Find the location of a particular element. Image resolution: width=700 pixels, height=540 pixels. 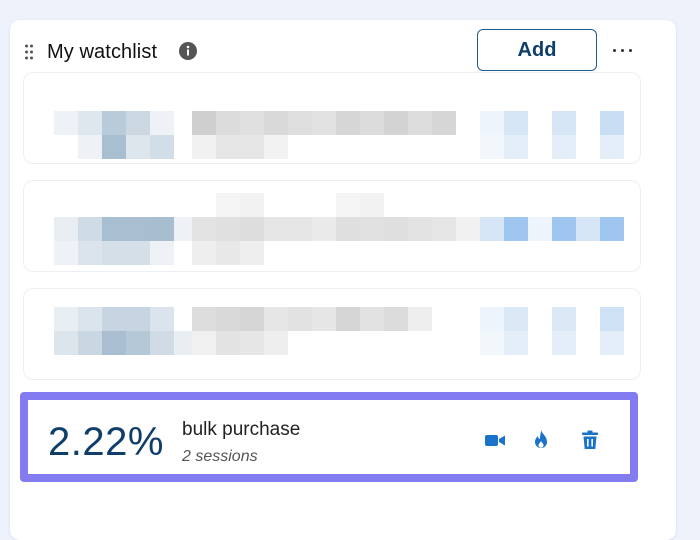

more-horizontal-icon is located at coordinates (614, 50).